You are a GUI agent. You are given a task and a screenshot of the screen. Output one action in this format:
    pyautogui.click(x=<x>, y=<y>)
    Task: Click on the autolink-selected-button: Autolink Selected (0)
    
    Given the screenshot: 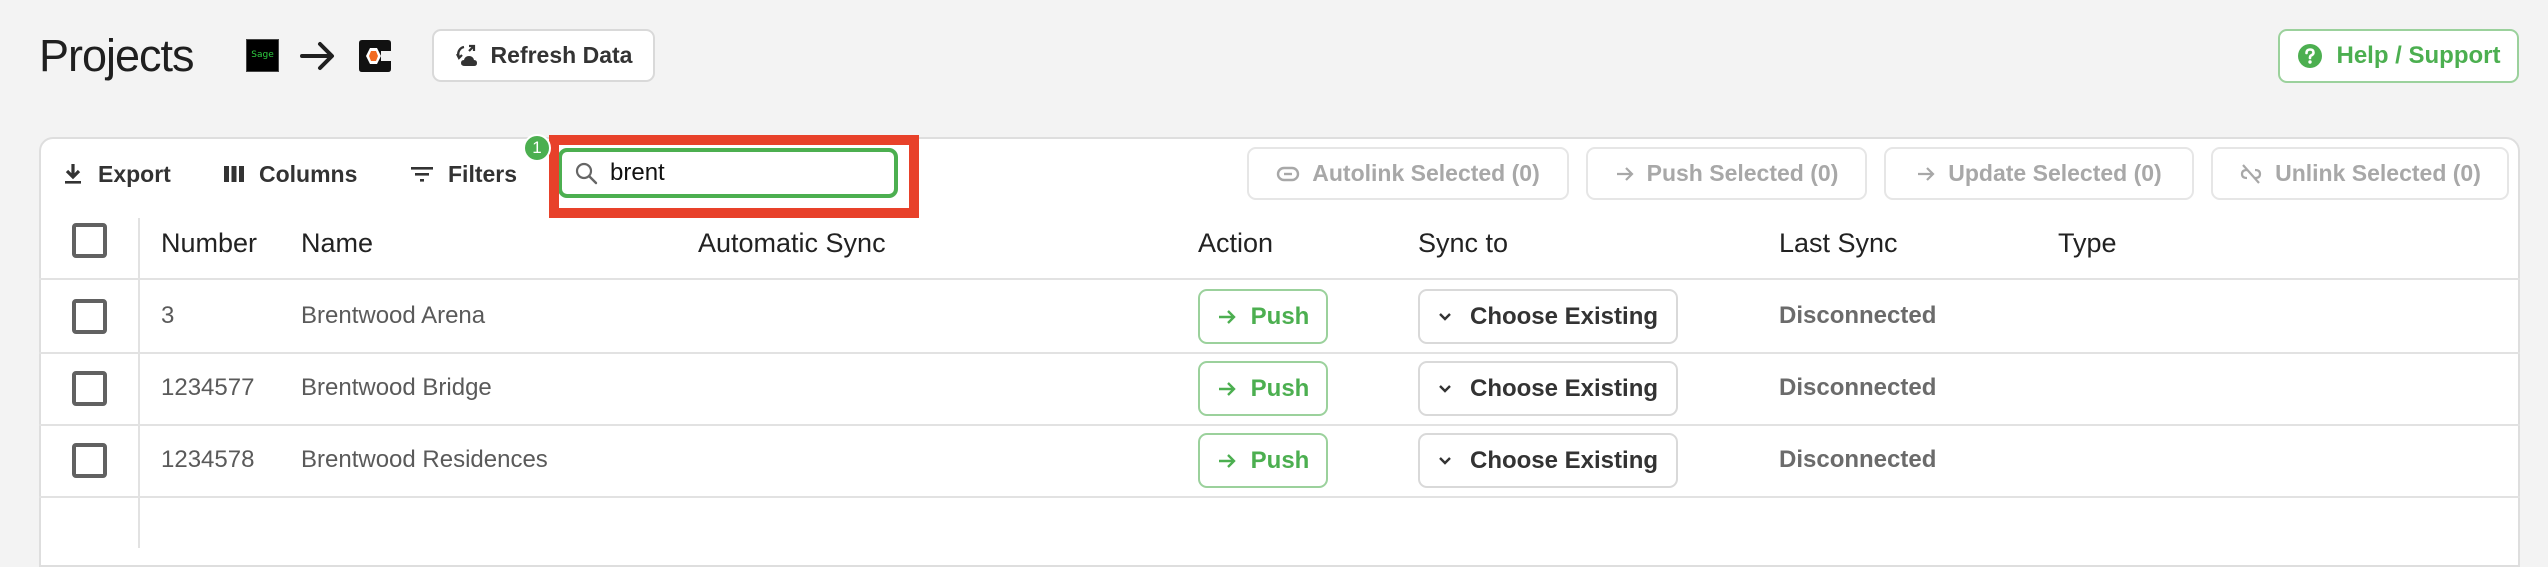 What is the action you would take?
    pyautogui.click(x=1408, y=173)
    